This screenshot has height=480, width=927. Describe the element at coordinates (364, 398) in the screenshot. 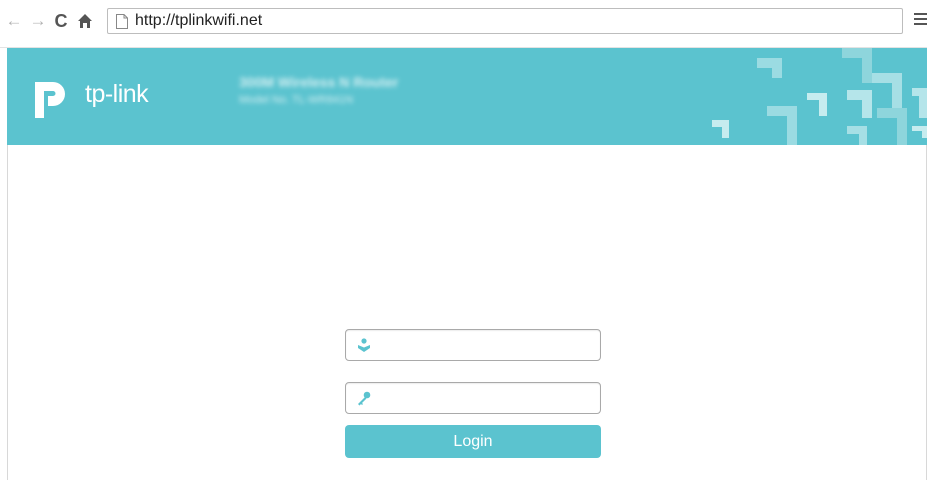

I see `key-icon` at that location.